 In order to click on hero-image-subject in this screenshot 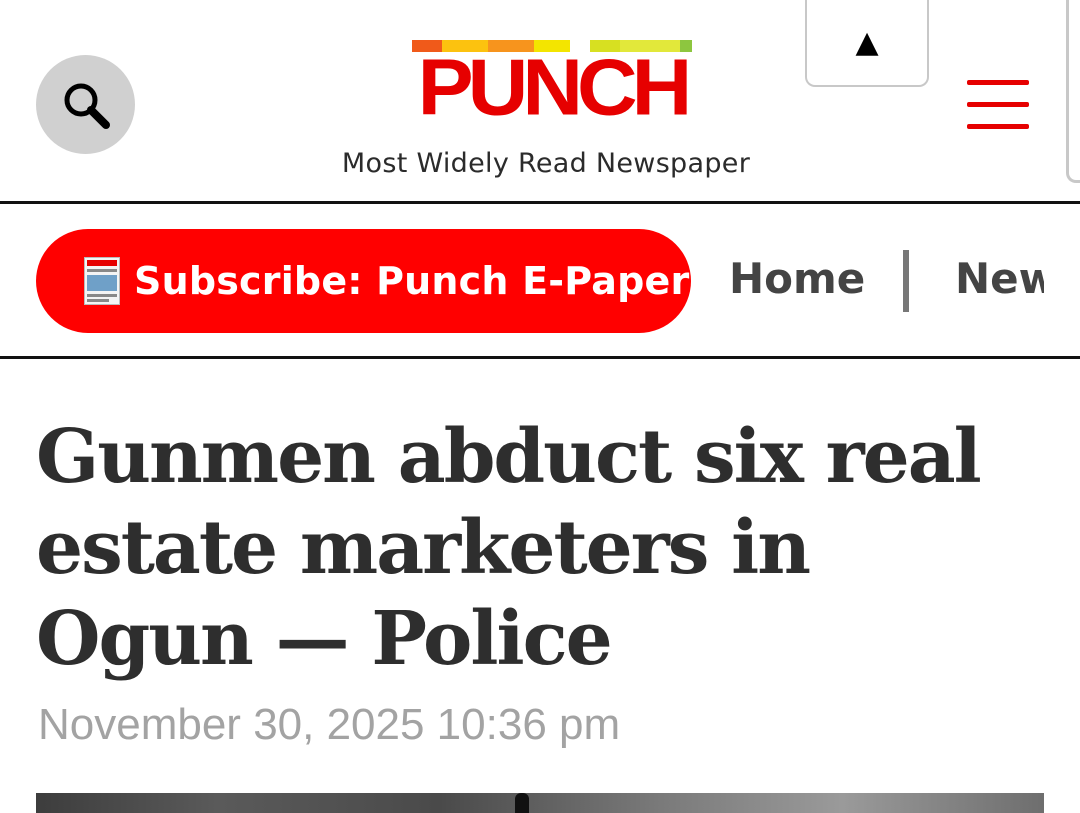, I will do `click(522, 803)`.